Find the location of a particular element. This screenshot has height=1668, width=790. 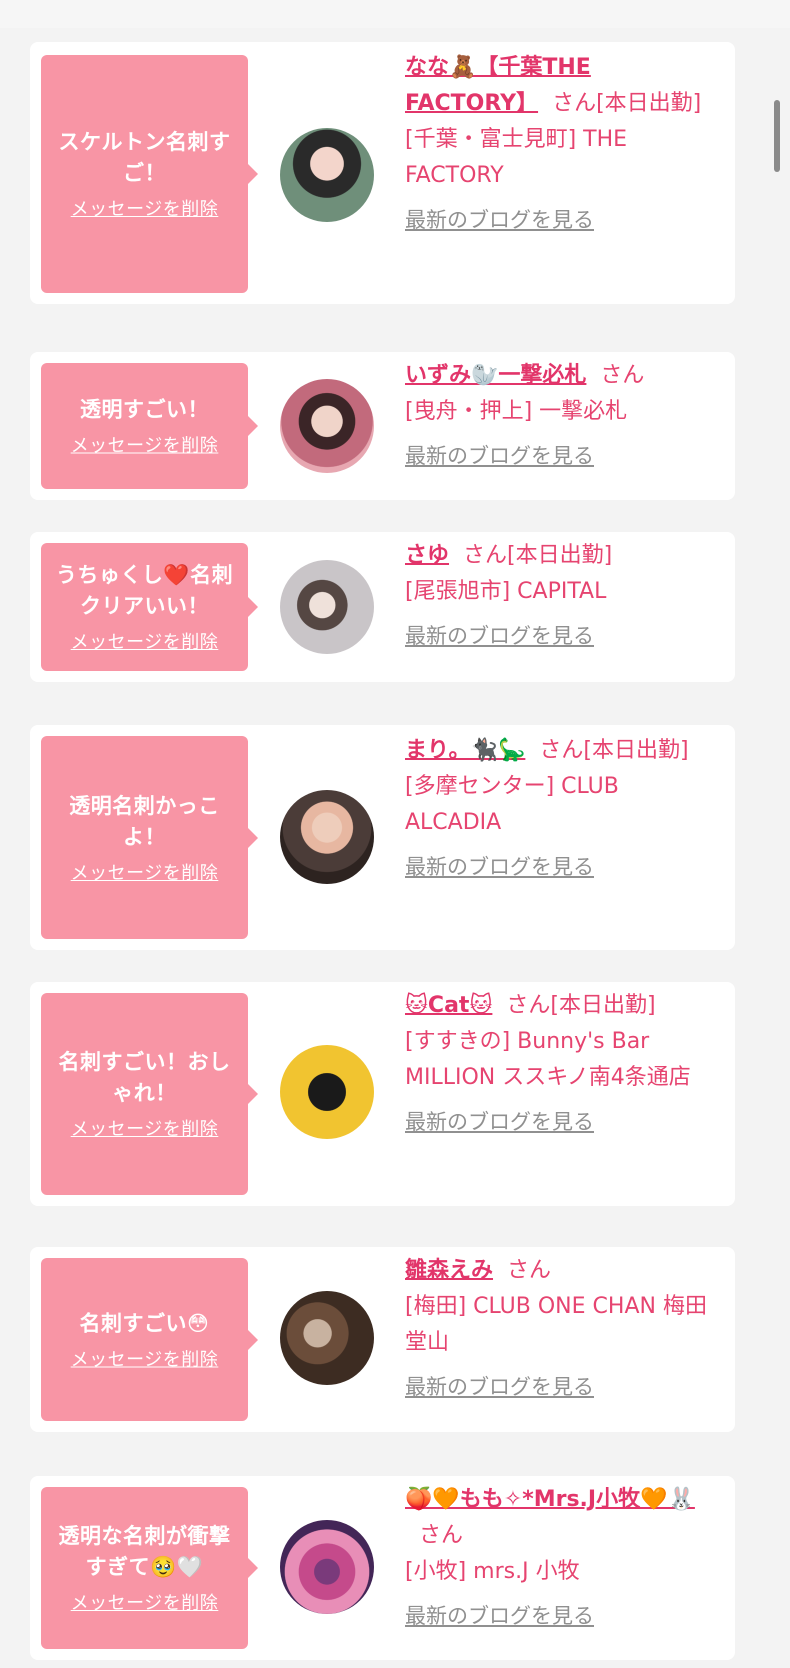

message-bubble: 透明な名刺が衝撃すぎて🥹🤍 メッセージを削除 is located at coordinates (149, 1568).